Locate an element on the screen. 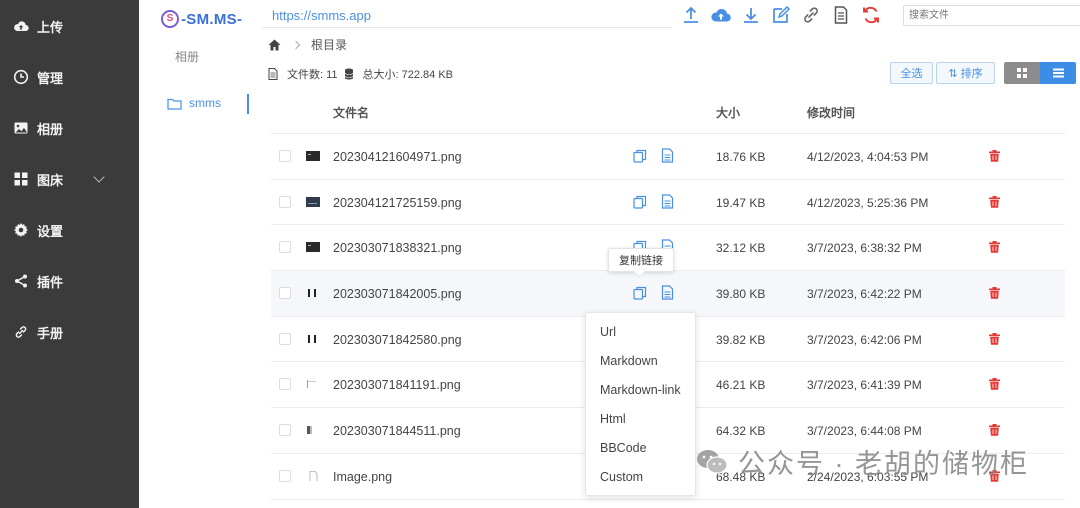 The image size is (1080, 508). menu-item-bbcode: BBCode is located at coordinates (640, 447).